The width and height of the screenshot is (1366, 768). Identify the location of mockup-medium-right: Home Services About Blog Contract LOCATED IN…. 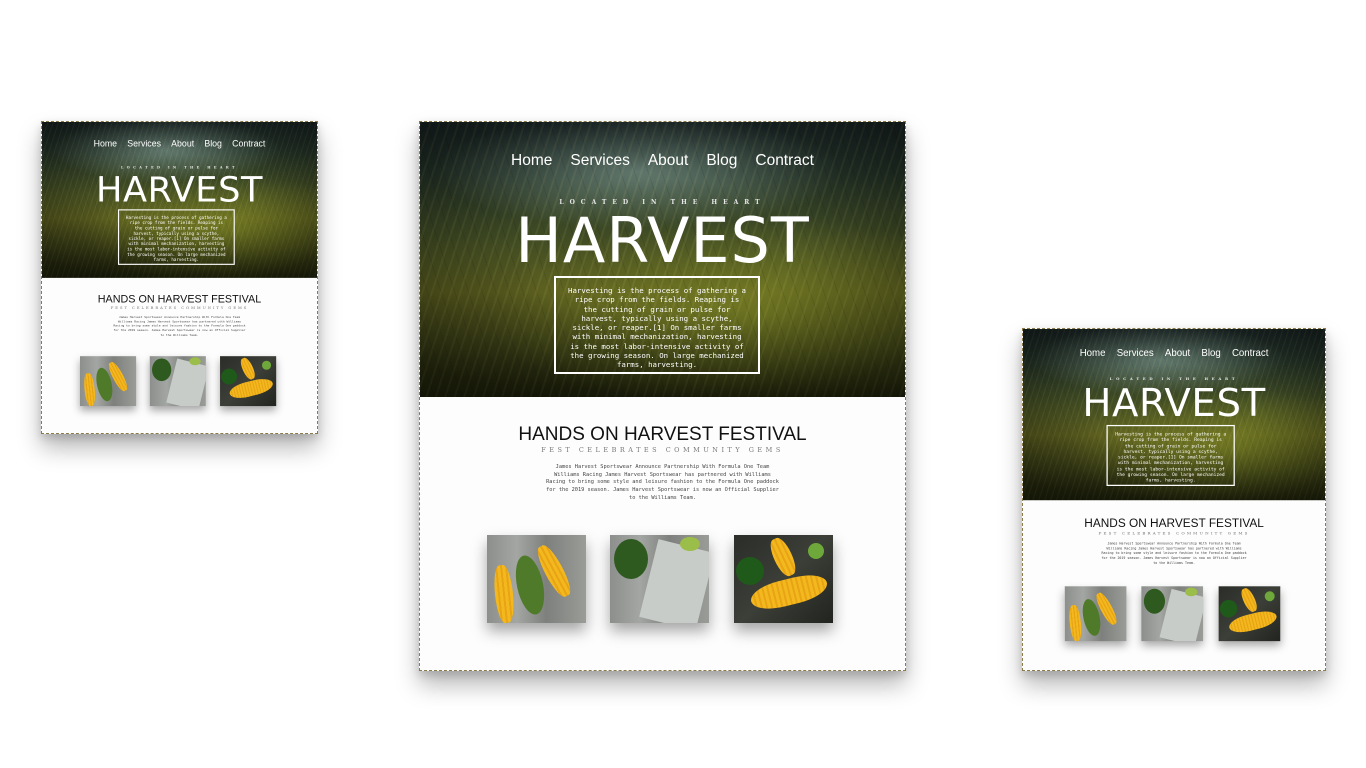
(1174, 499).